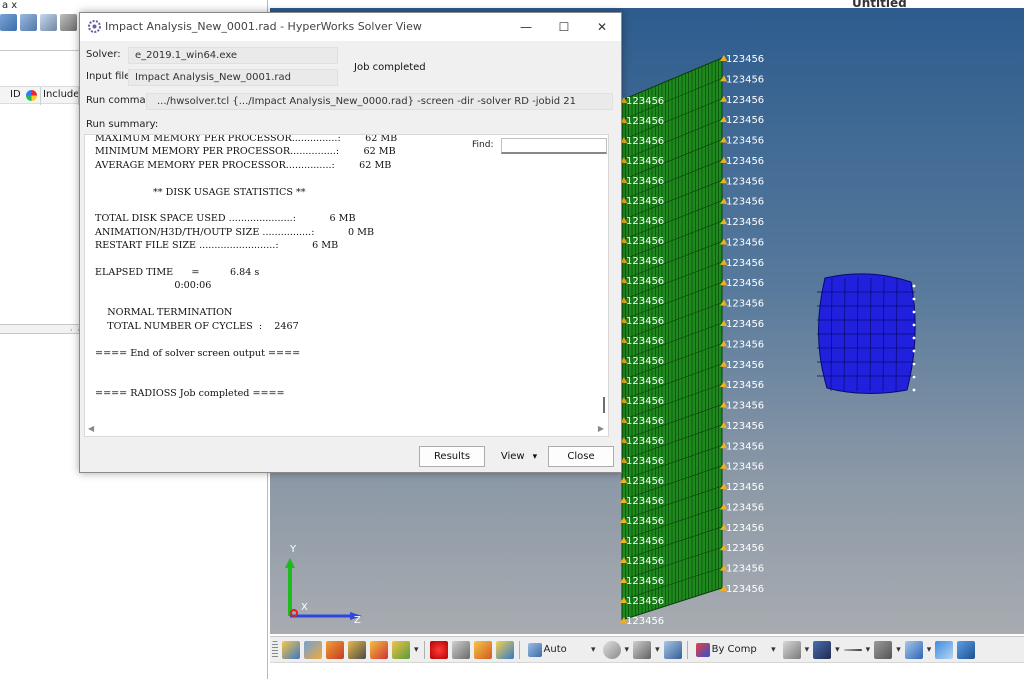 The image size is (1024, 679). I want to click on scroll-right-arrow-icon: ▶, so click(601, 428).